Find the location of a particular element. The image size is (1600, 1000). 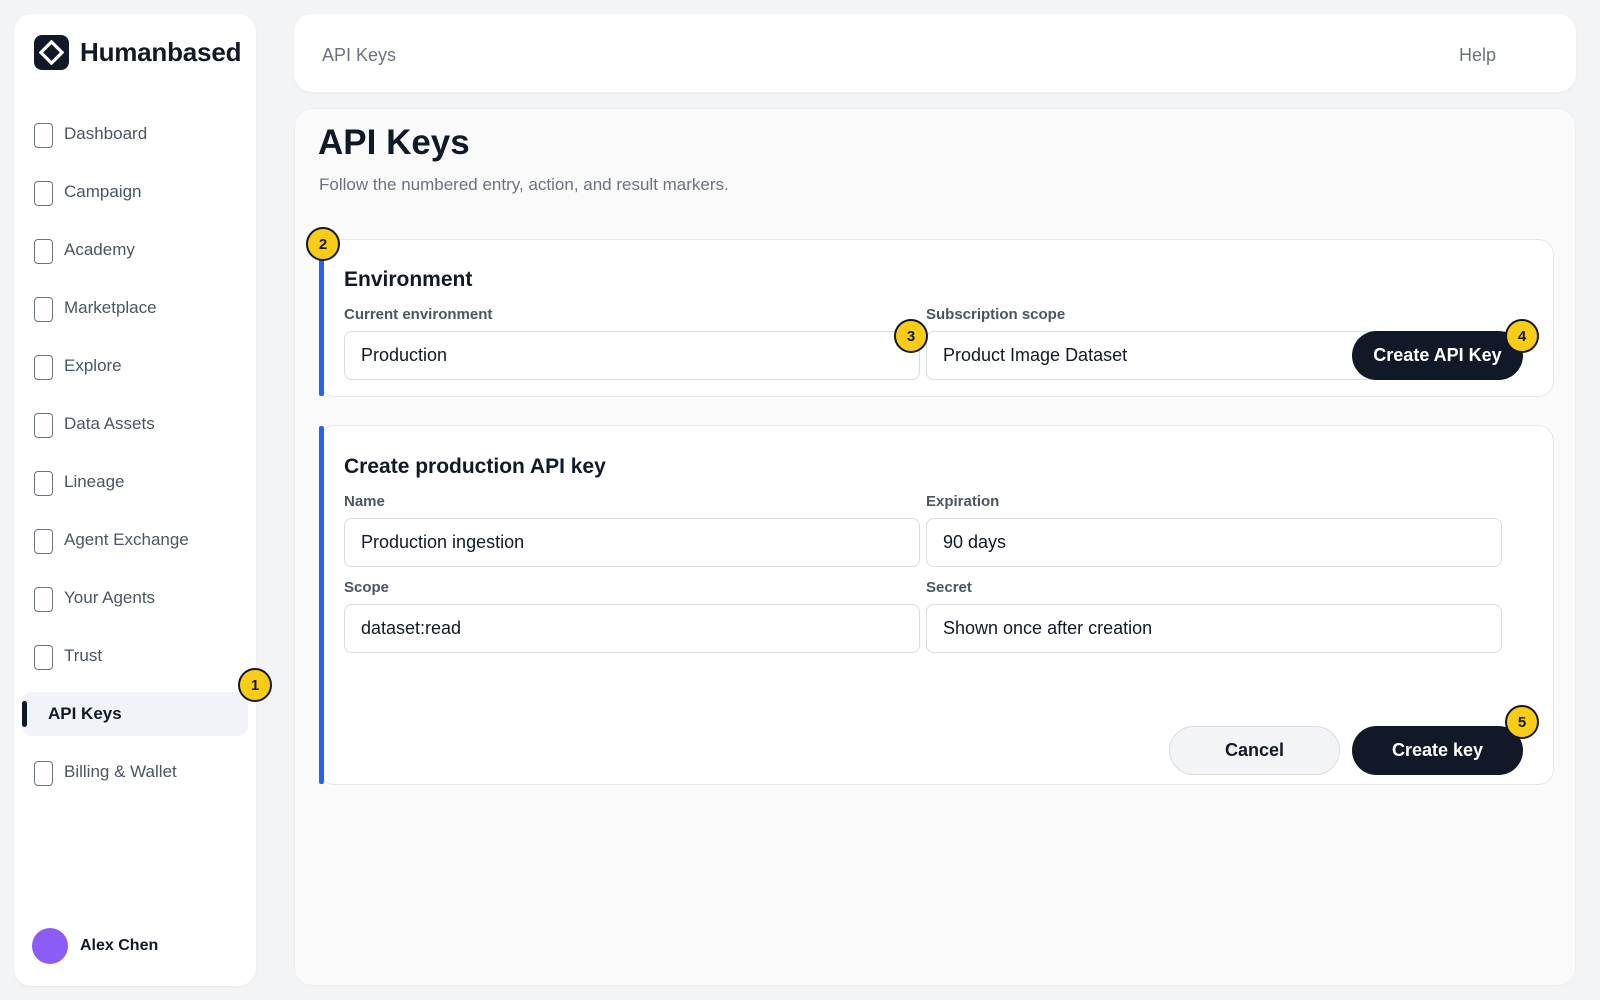

sidebar-item-label: Data Assets is located at coordinates (109, 423).